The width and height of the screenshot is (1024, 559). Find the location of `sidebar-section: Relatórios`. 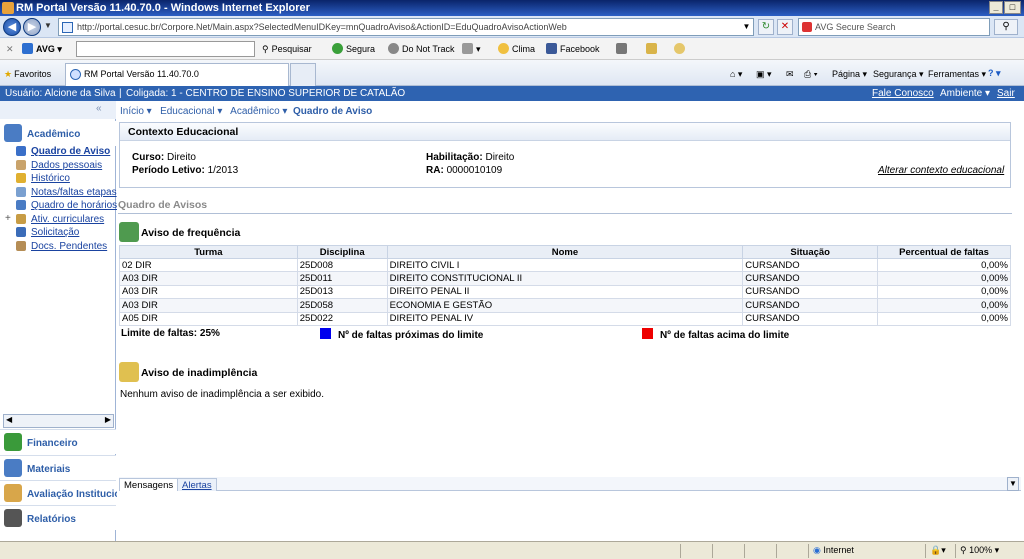

sidebar-section: Relatórios is located at coordinates (58, 517).